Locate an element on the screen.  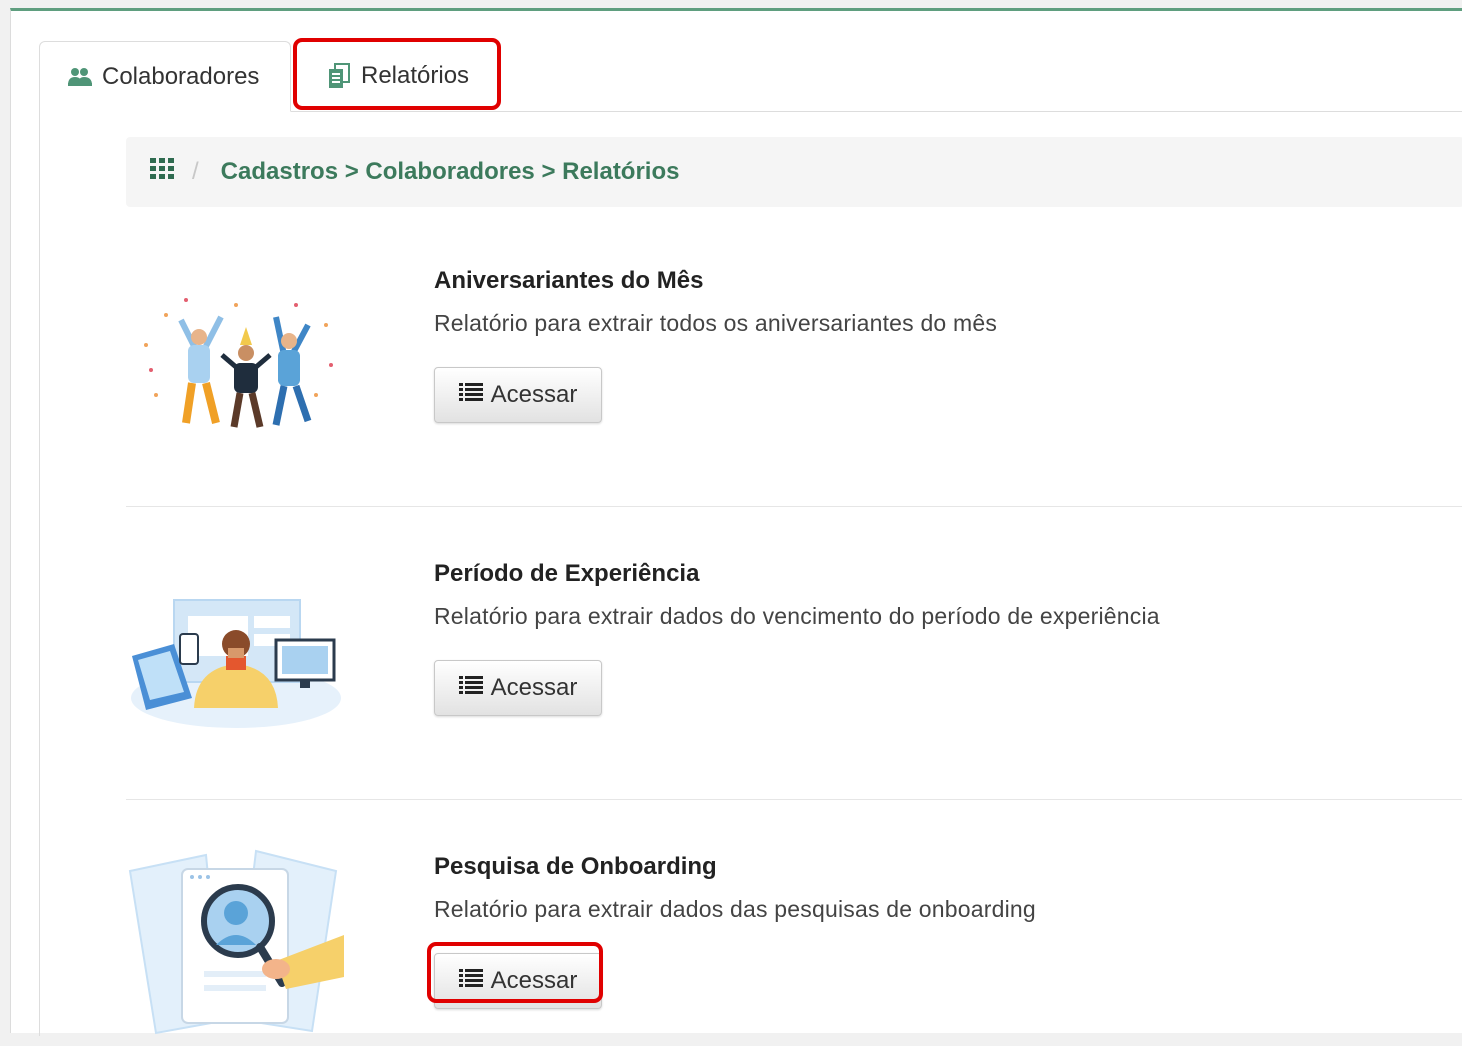
celebration-illustration is located at coordinates (236, 355).